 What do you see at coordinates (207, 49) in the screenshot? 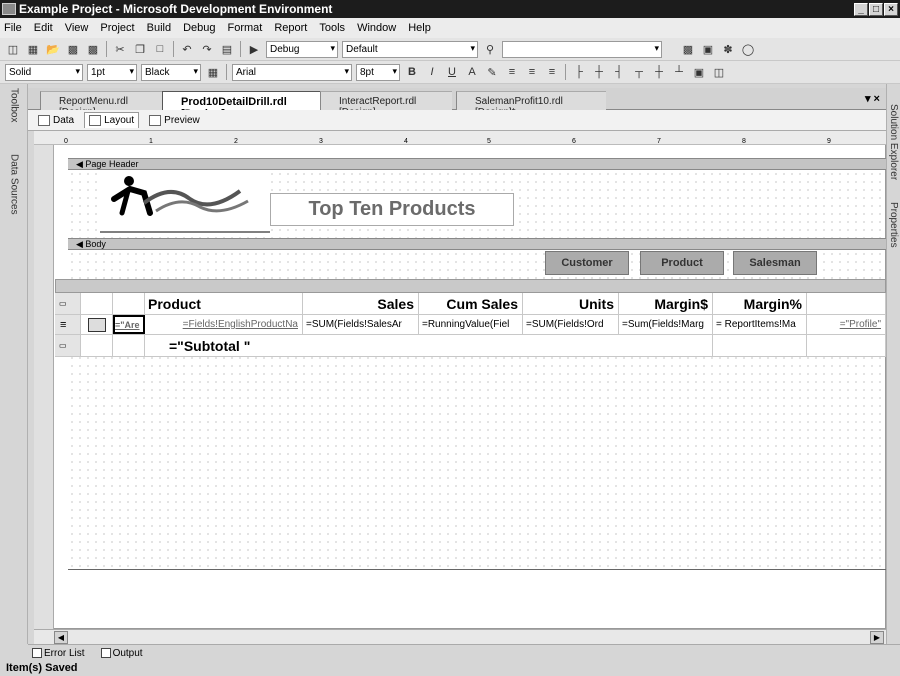
I see `redo-icon: ↷` at bounding box center [207, 49].